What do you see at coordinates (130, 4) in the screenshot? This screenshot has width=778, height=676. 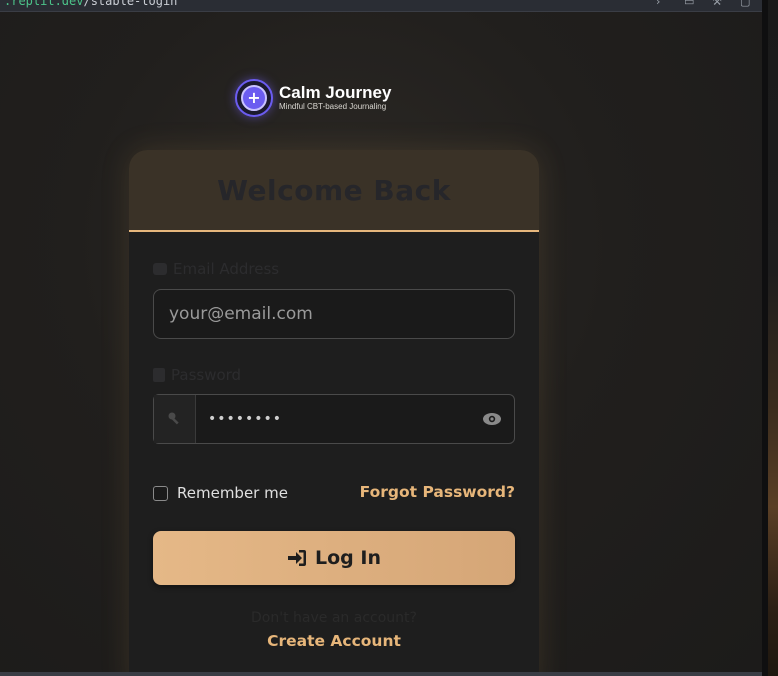 I see `url-path: /stable-login` at bounding box center [130, 4].